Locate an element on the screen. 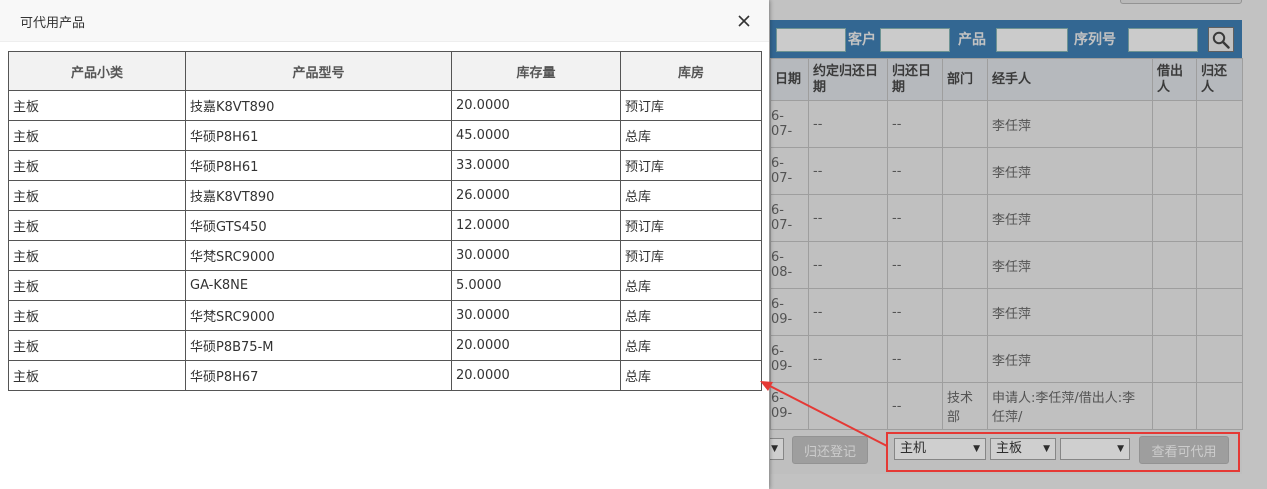 The height and width of the screenshot is (489, 1267). table-row: 主板 华梵SRC9000 30.0000 预订库 is located at coordinates (385, 255).